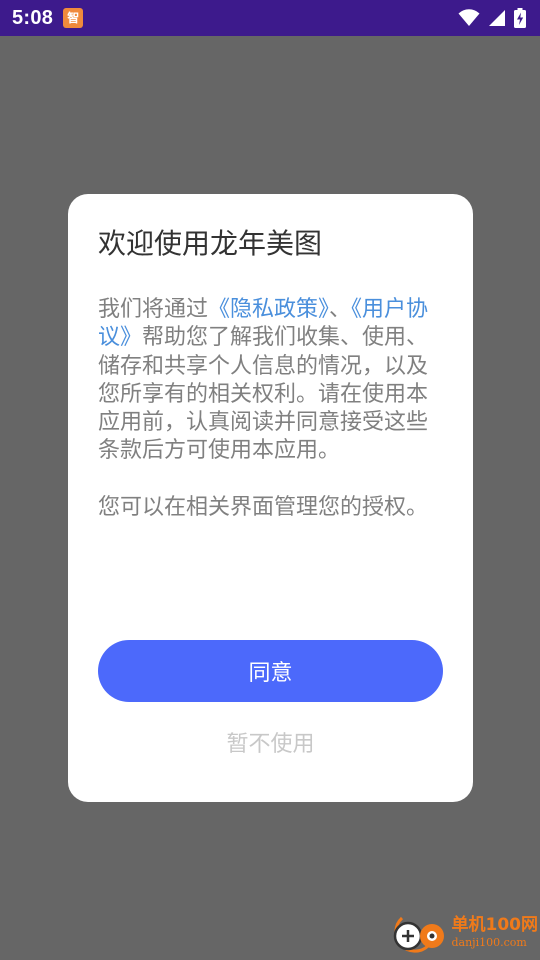 The width and height of the screenshot is (540, 960). I want to click on watermark-en-text: danji100.com, so click(489, 942).